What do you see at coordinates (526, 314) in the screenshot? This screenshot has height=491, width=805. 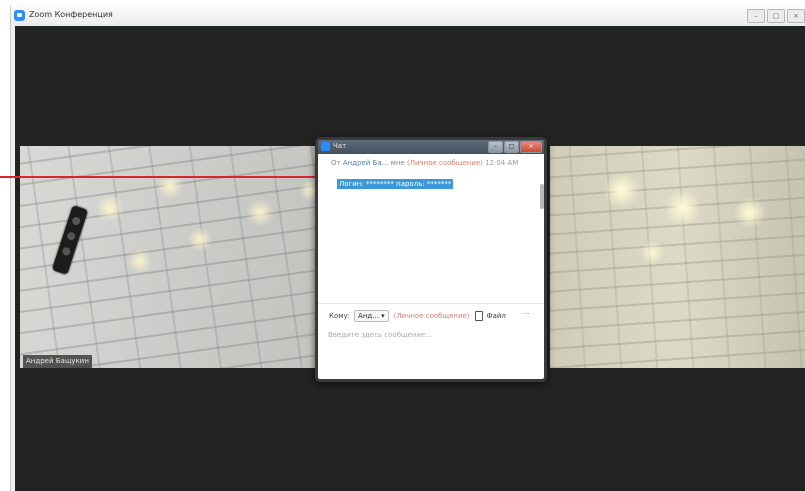 I see `more-options-button: ···` at bounding box center [526, 314].